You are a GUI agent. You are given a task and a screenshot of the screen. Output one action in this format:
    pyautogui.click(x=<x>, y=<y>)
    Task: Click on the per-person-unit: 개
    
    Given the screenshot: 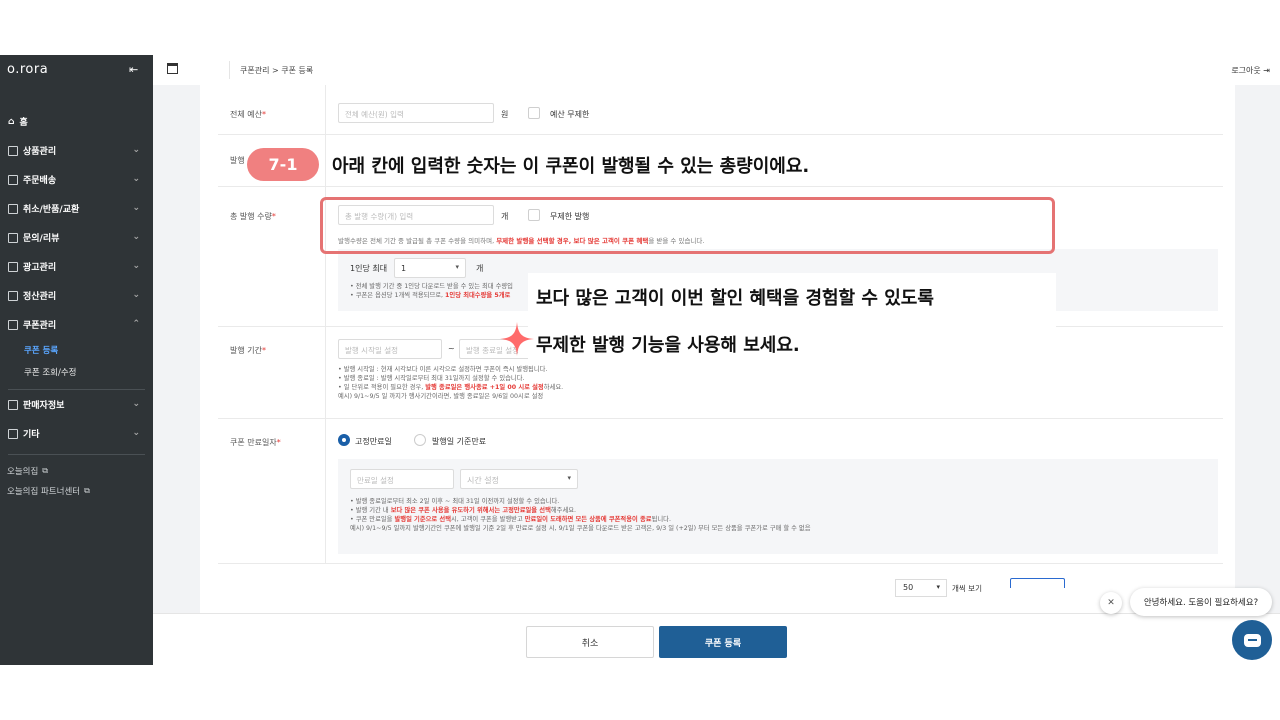 What is the action you would take?
    pyautogui.click(x=480, y=268)
    